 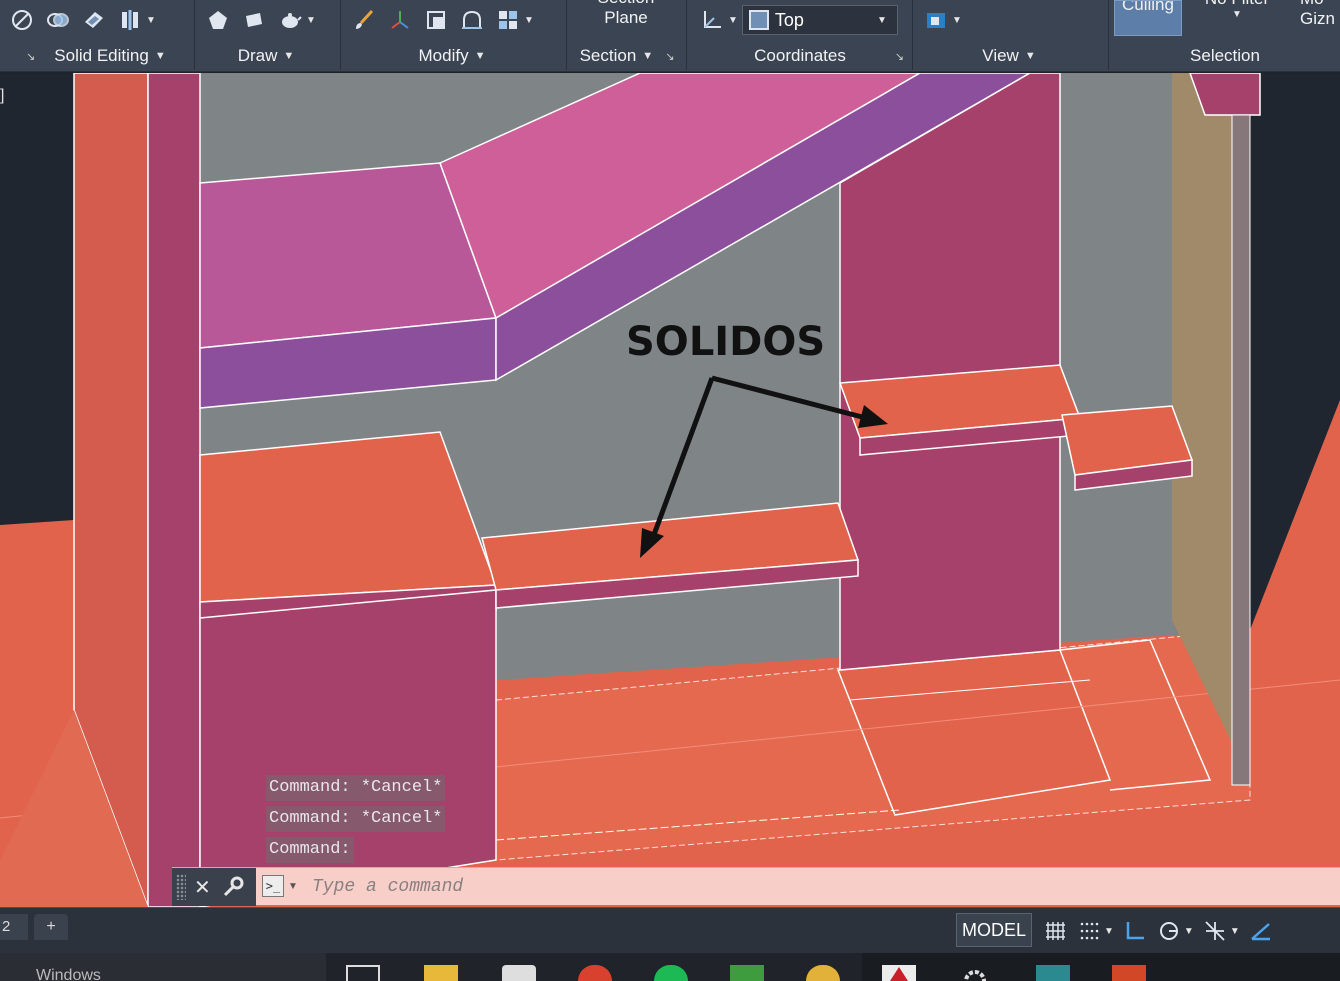 I want to click on annotation-text: SOLIDOS, so click(x=726, y=342).